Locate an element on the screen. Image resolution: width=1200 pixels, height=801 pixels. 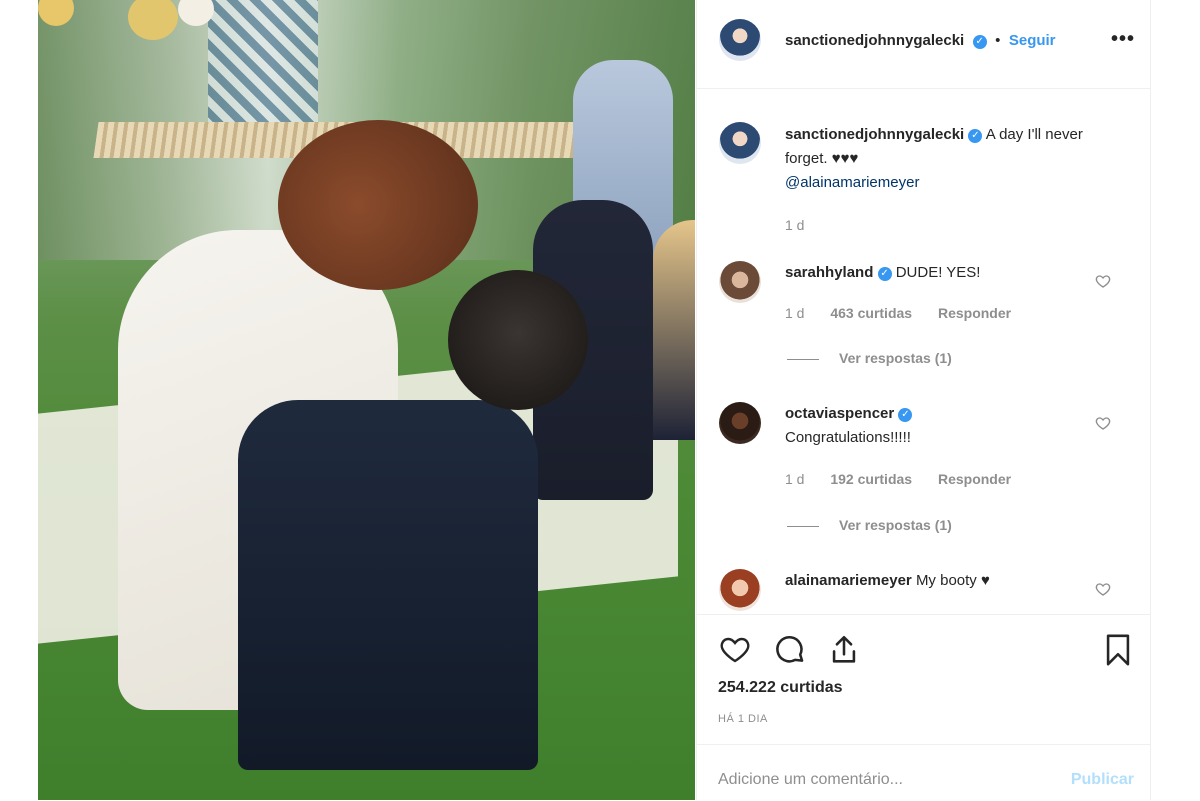
photo-person is located at coordinates (674, 330).